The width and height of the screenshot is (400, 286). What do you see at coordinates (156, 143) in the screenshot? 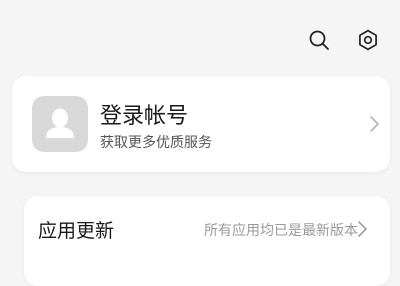
I see `account-subtitle: 获取更多优质服务` at bounding box center [156, 143].